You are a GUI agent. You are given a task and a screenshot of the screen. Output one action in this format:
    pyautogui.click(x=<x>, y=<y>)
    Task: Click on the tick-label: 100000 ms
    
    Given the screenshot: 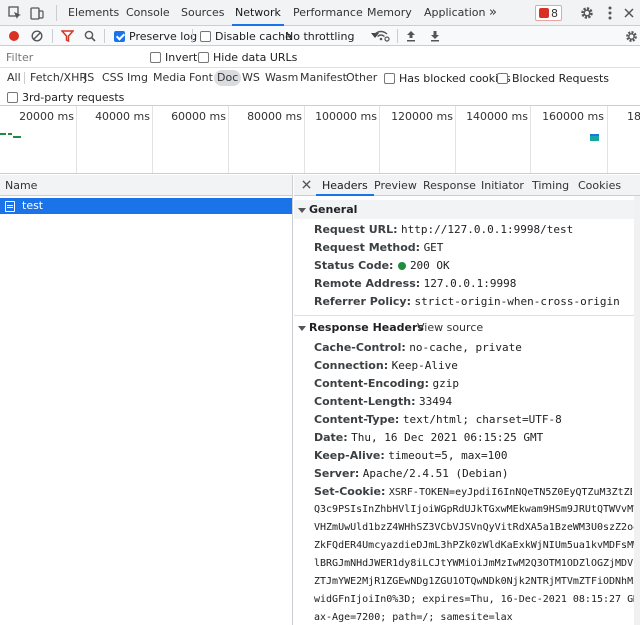 What is the action you would take?
    pyautogui.click(x=346, y=116)
    